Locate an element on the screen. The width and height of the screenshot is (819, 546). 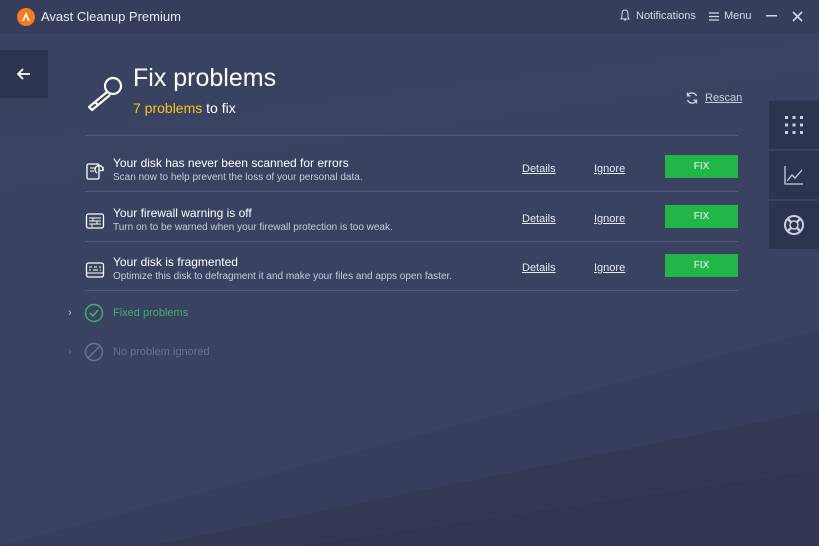
side-performance-button is located at coordinates (794, 175).